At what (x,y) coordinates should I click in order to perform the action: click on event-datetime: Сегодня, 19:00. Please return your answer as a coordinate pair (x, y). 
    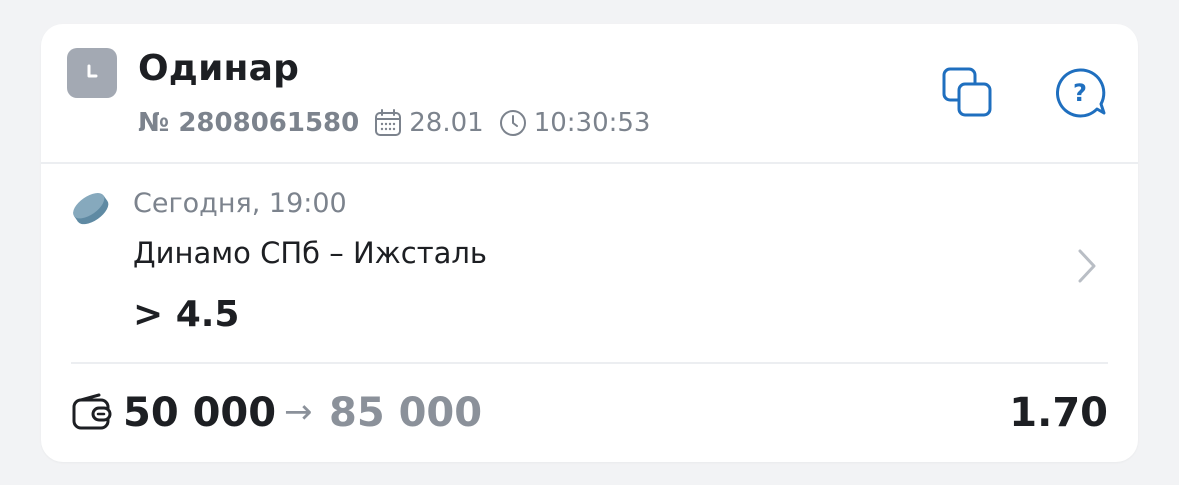
    Looking at the image, I should click on (240, 203).